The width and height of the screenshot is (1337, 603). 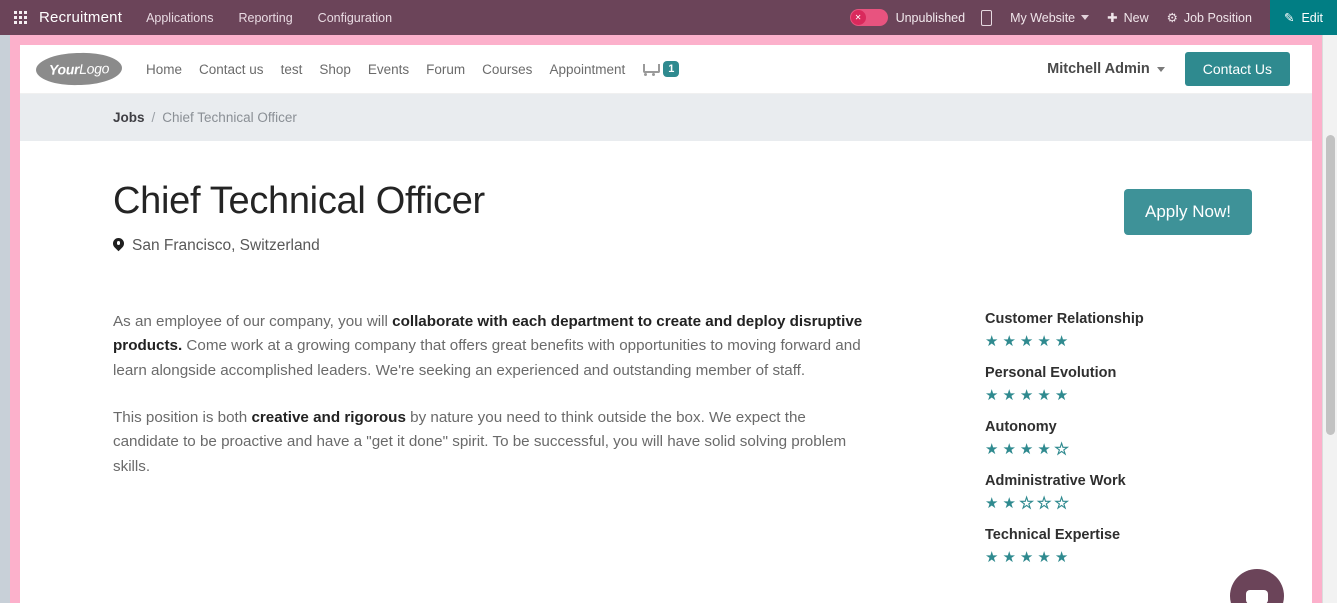 What do you see at coordinates (1330, 285) in the screenshot?
I see `scrollbar-thumb` at bounding box center [1330, 285].